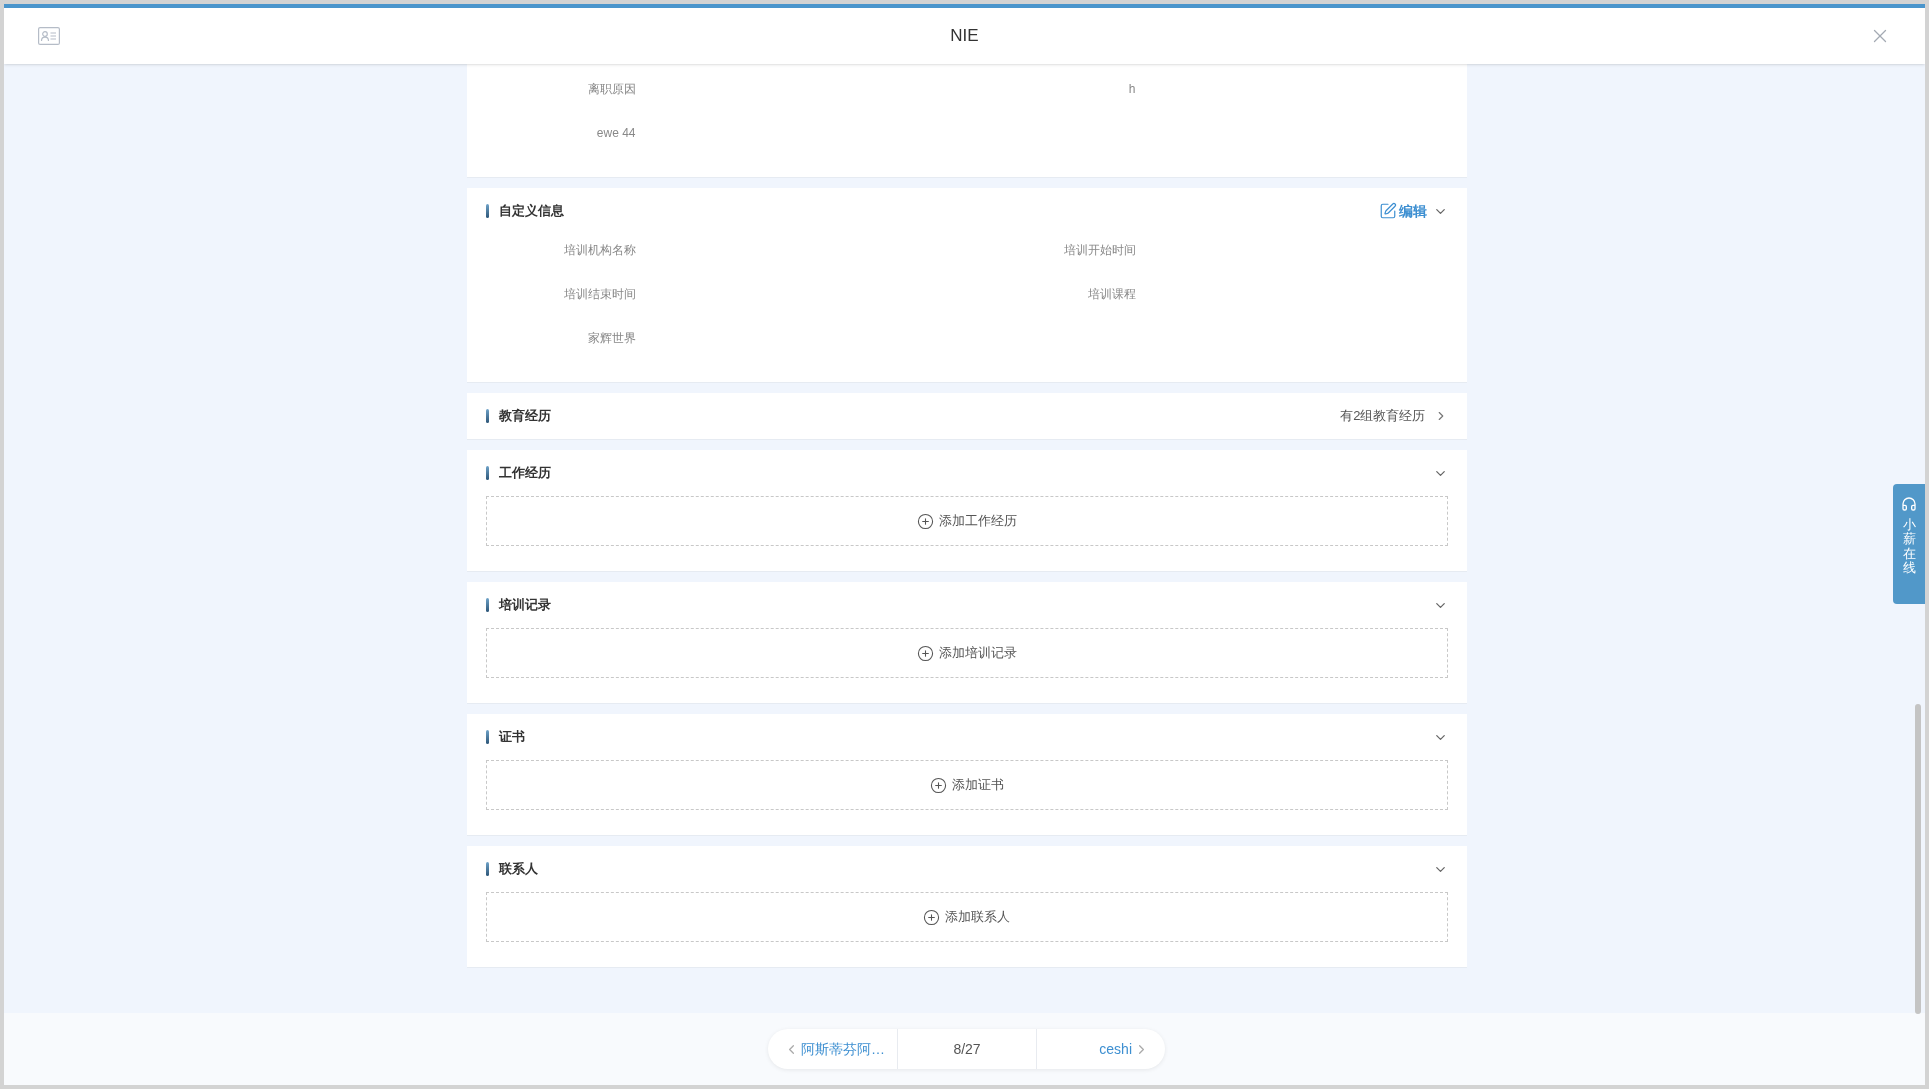 The height and width of the screenshot is (1089, 1929). I want to click on edit-button: 编辑, so click(1402, 211).